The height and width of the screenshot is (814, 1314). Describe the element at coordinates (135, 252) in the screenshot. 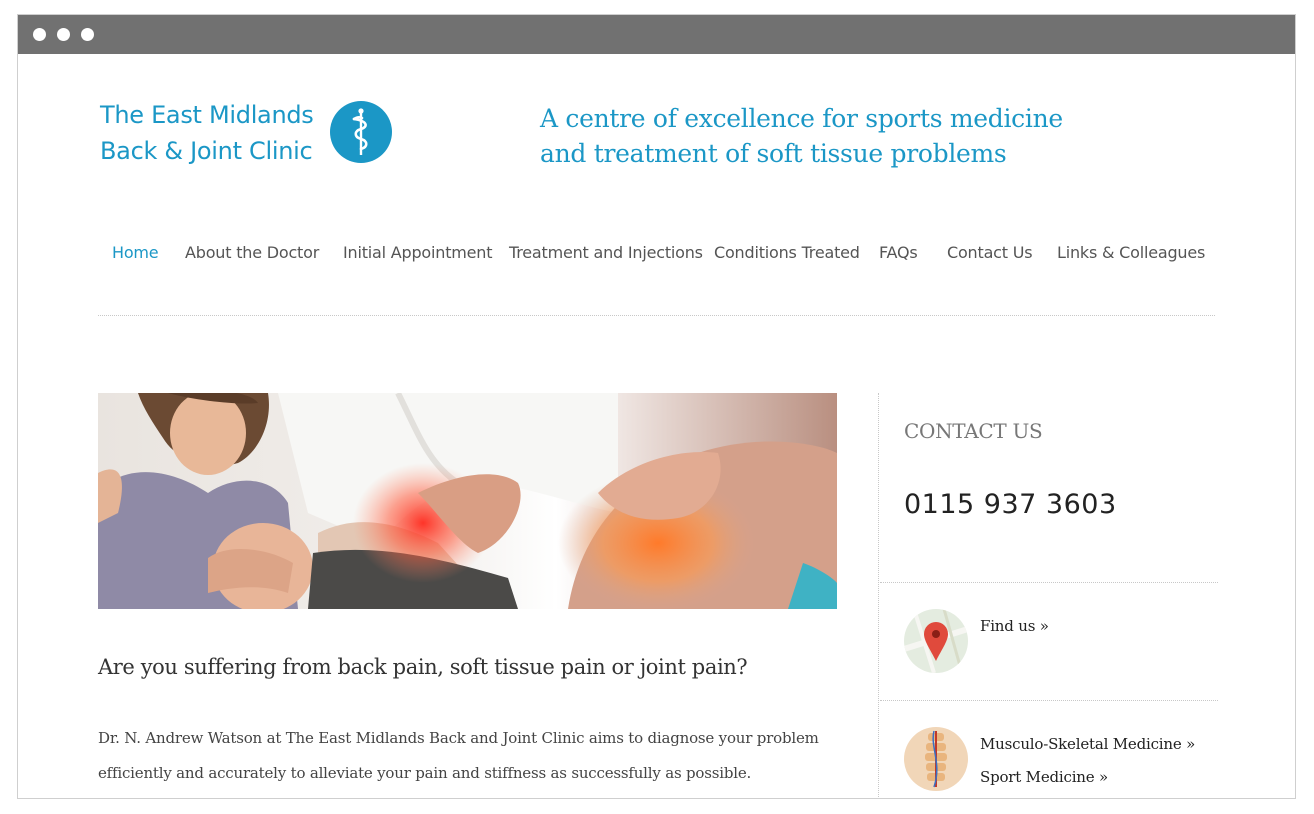

I see `nav-item-home: Home` at that location.